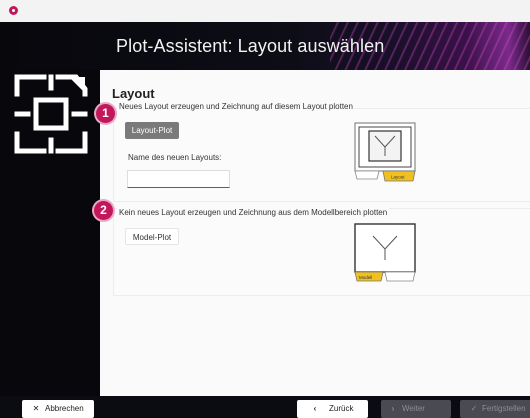 This screenshot has height=418, width=530. I want to click on page-title: Plot-Assistent: Layout auswählen, so click(250, 46).